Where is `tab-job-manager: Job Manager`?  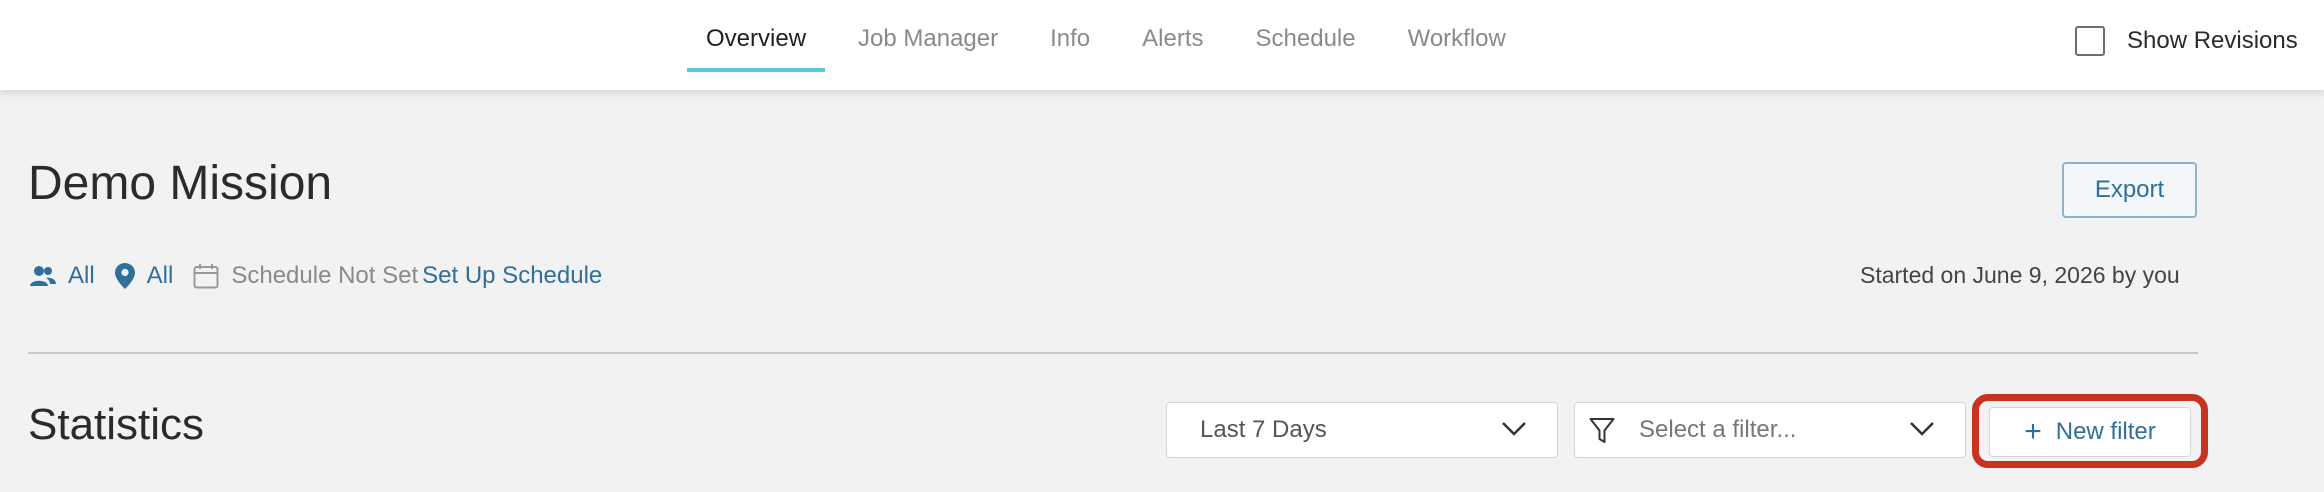 tab-job-manager: Job Manager is located at coordinates (928, 36).